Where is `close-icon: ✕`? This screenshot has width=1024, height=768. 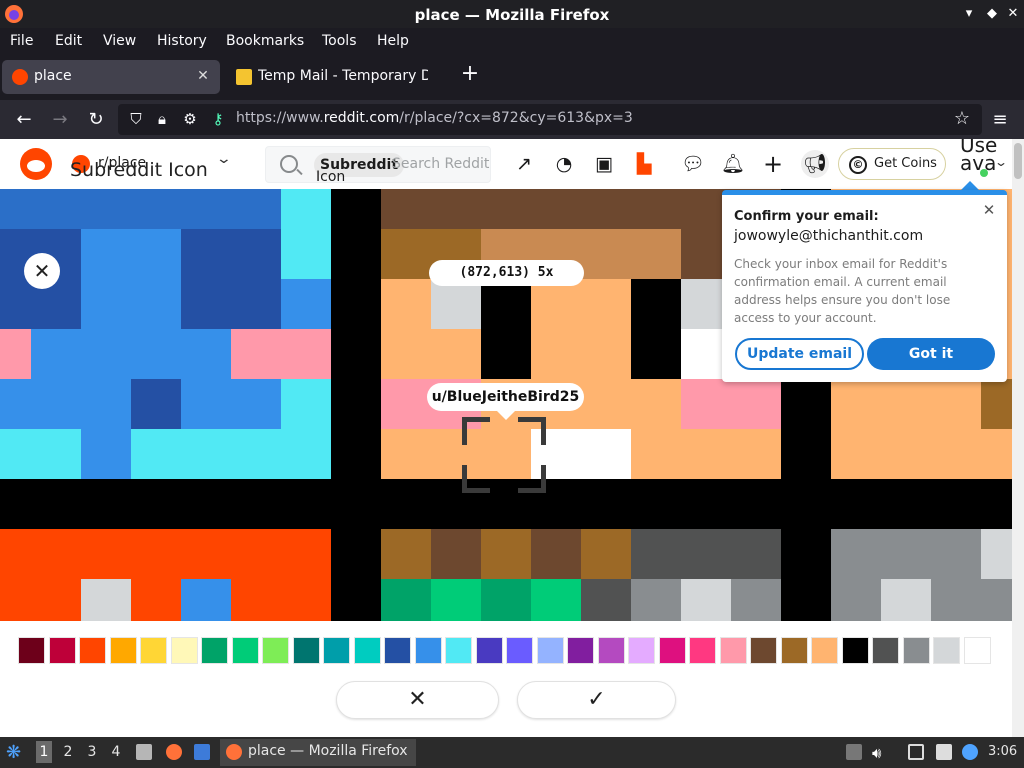 close-icon: ✕ is located at coordinates (989, 210).